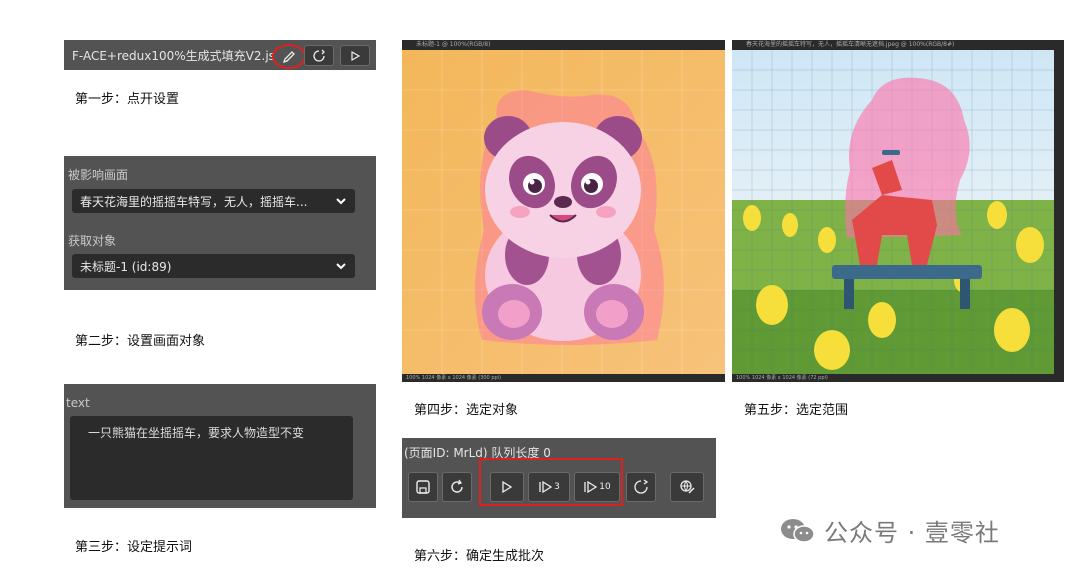 This screenshot has height=573, width=1080. What do you see at coordinates (466, 410) in the screenshot?
I see `step4-caption: 第四步：选定对象` at bounding box center [466, 410].